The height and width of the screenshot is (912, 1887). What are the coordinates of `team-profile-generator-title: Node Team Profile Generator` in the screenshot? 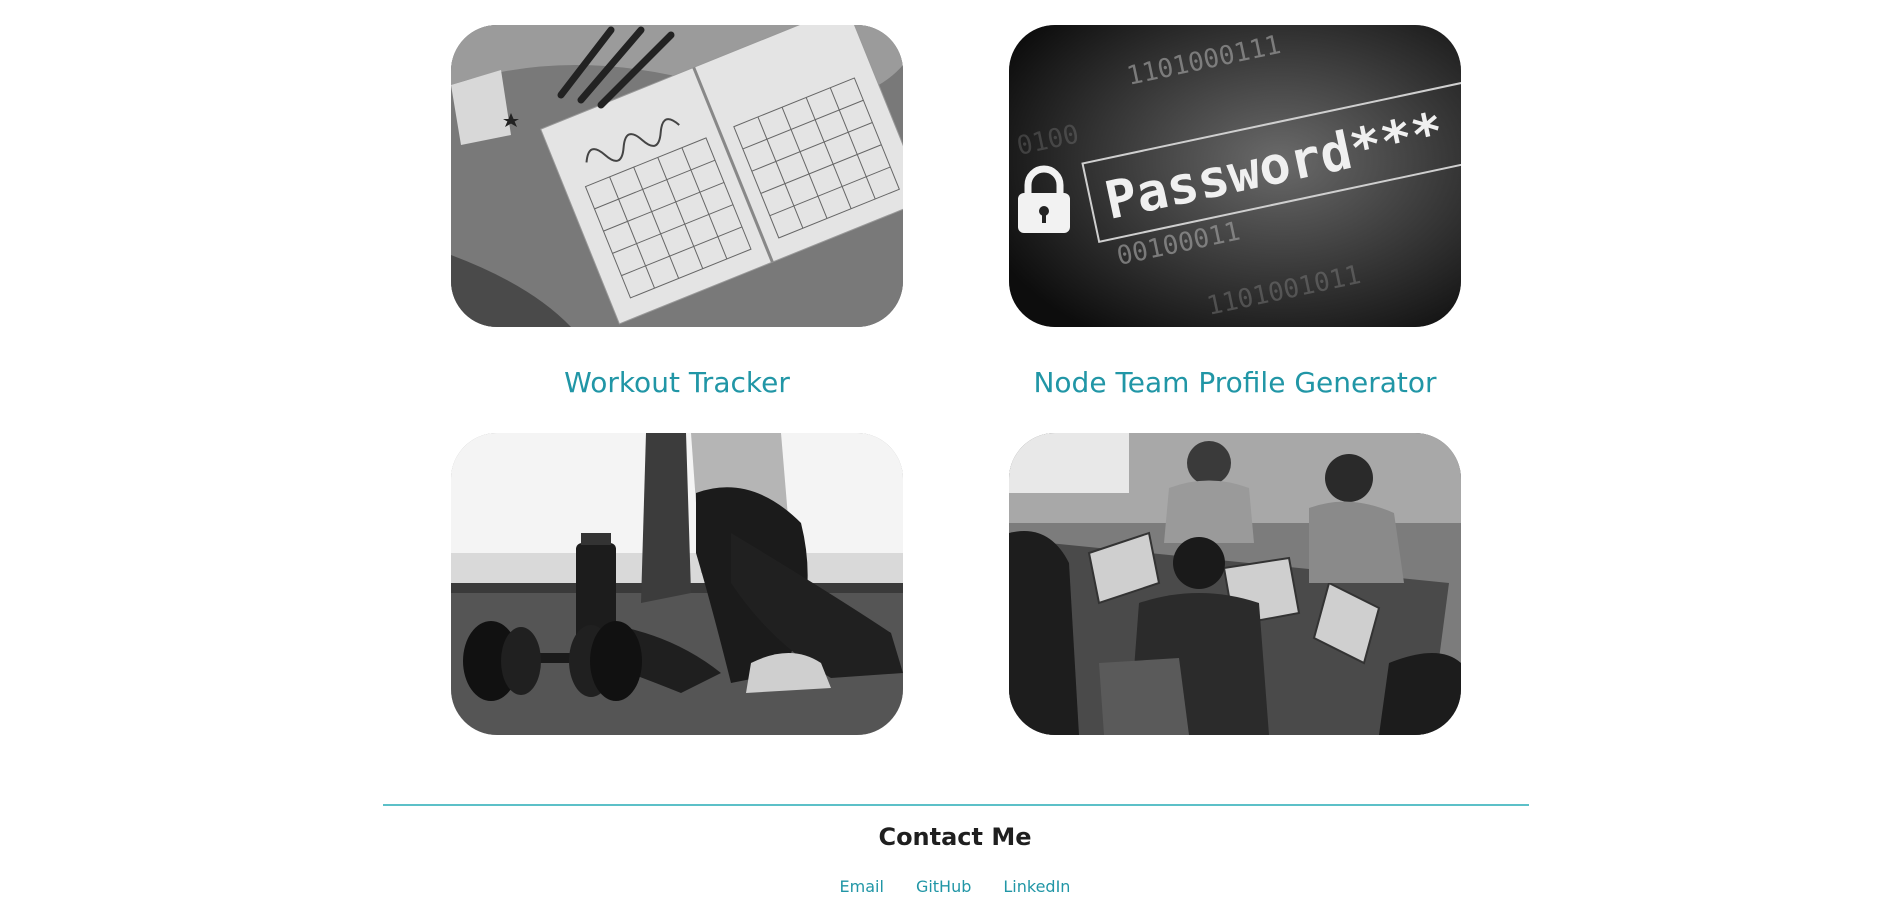 It's located at (1235, 382).